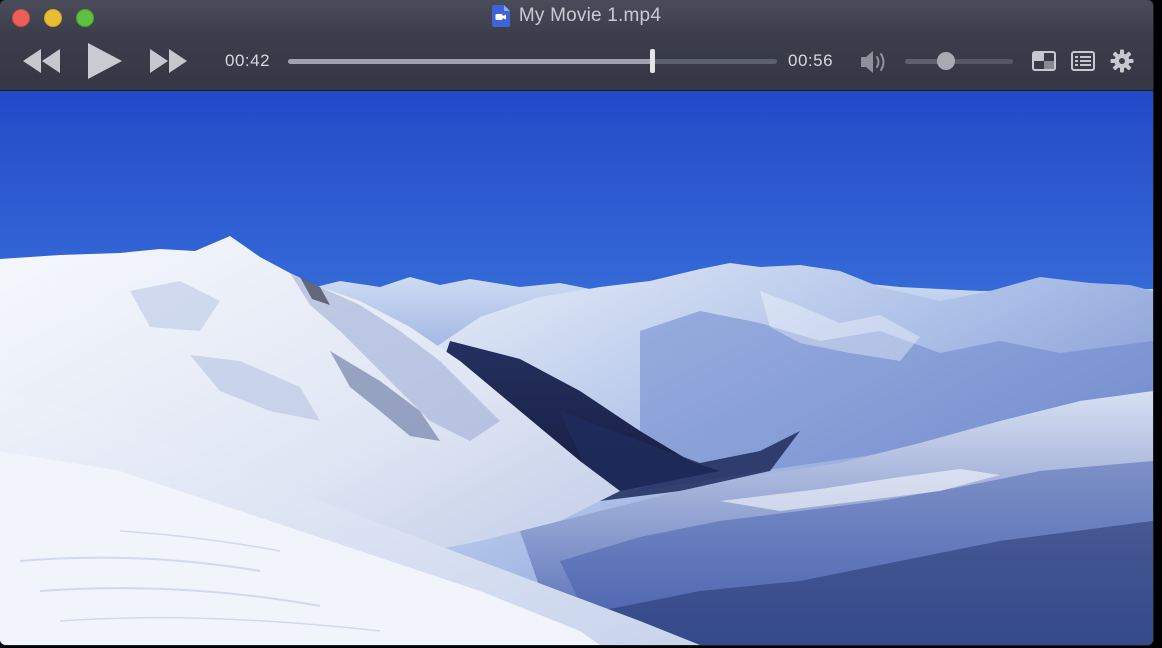 This screenshot has height=648, width=1162. Describe the element at coordinates (590, 15) in the screenshot. I see `window-title: My Movie 1.mp4` at that location.